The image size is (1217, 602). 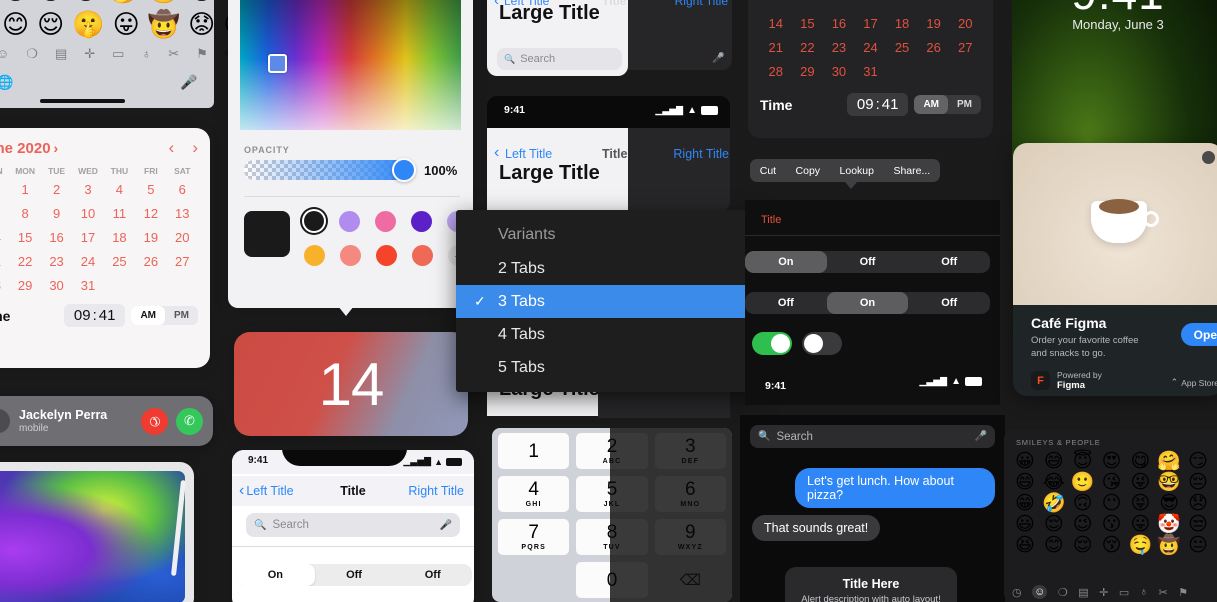 What do you see at coordinates (189, 421) in the screenshot?
I see `accept-call-button: ✆` at bounding box center [189, 421].